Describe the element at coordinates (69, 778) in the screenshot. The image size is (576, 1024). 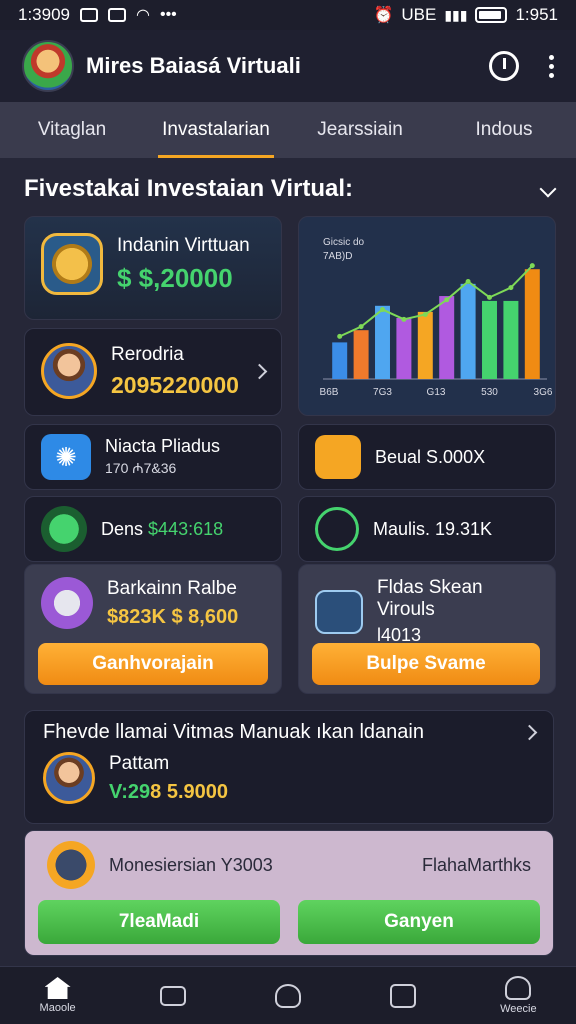
I see `promo-avatar` at that location.